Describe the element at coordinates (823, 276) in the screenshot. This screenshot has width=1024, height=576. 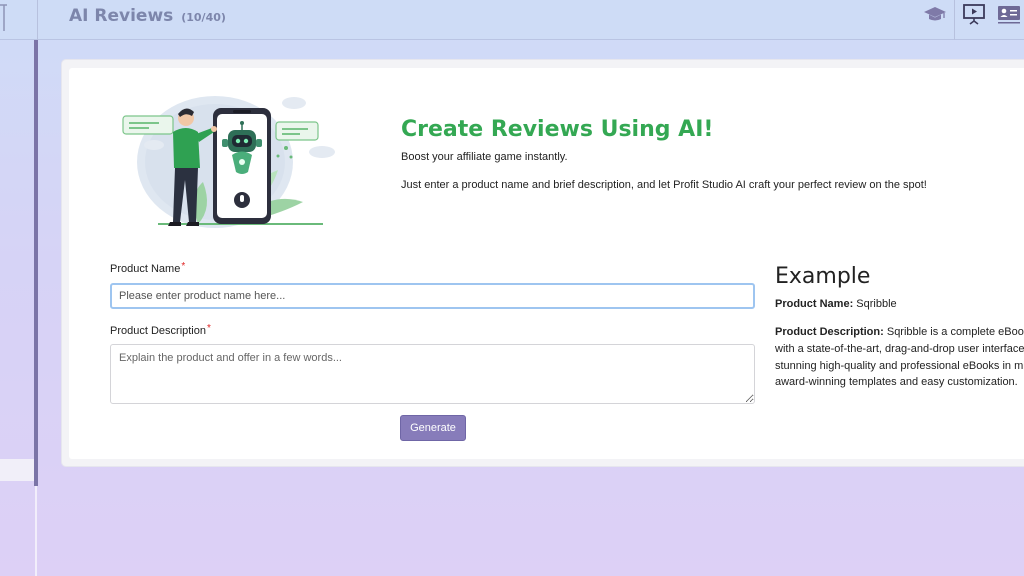
I see `example-title: Example` at that location.